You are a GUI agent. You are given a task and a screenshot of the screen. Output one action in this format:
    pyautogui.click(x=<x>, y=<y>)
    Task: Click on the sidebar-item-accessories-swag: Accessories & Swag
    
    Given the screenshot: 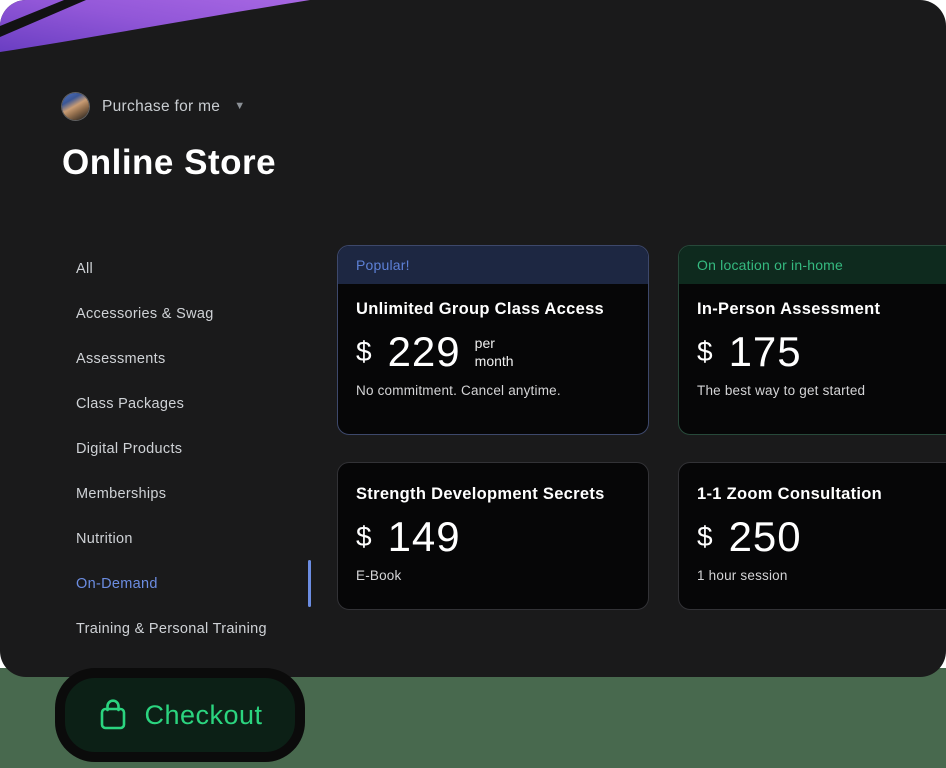 What is the action you would take?
    pyautogui.click(x=193, y=313)
    